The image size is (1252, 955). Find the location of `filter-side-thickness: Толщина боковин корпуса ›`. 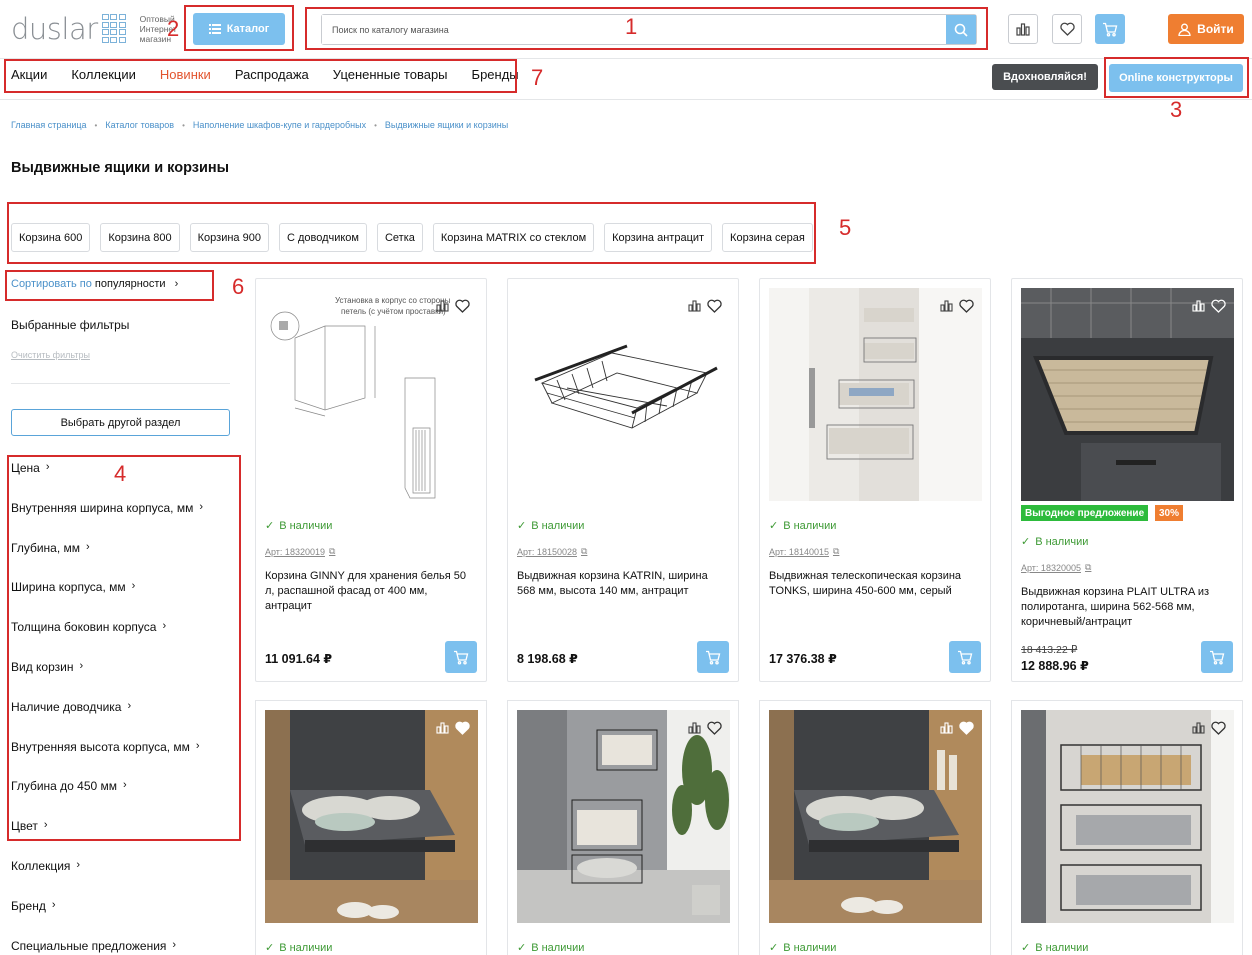

filter-side-thickness: Толщина боковин корпуса › is located at coordinates (107, 640).